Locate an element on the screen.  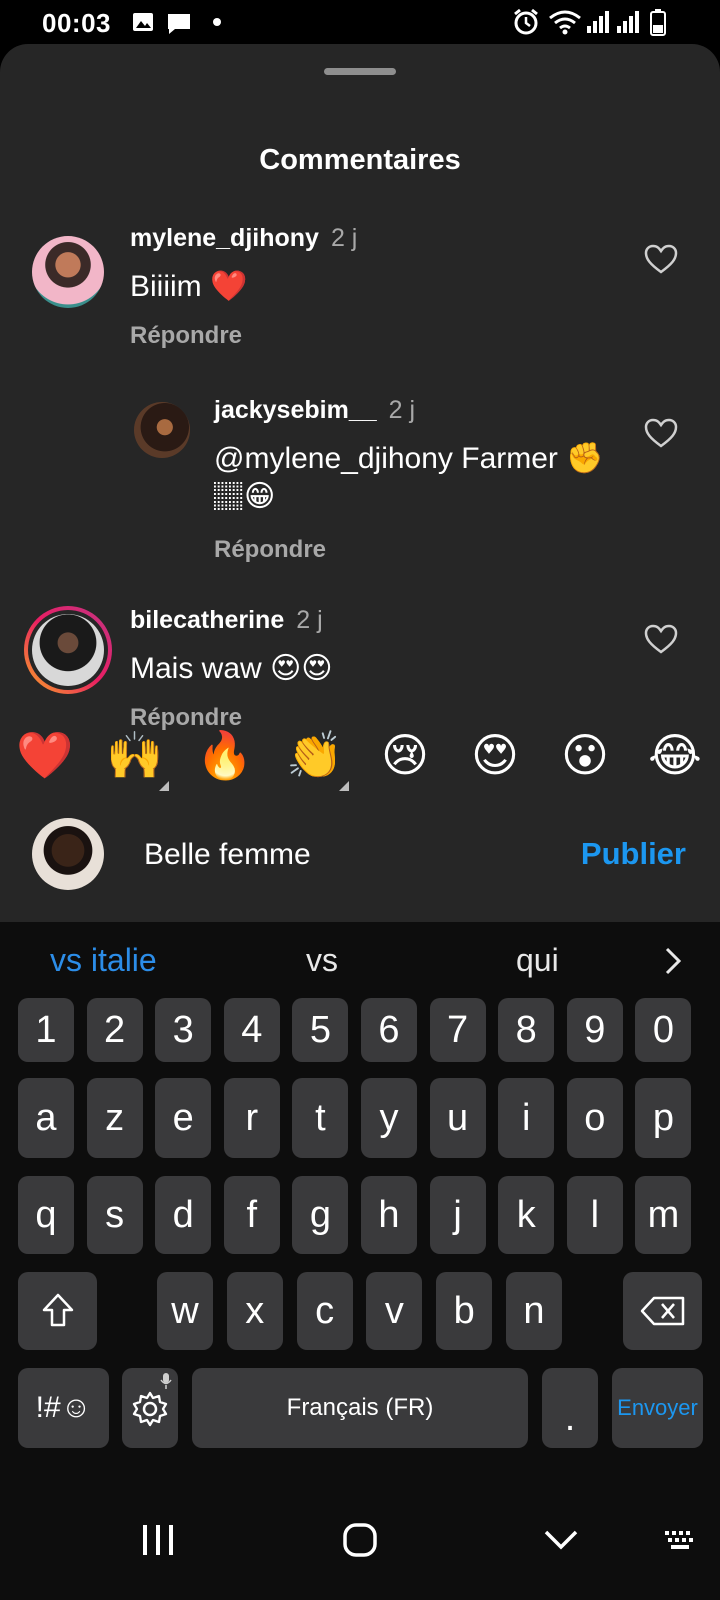
key-4: 4 is located at coordinates (251, 1030).